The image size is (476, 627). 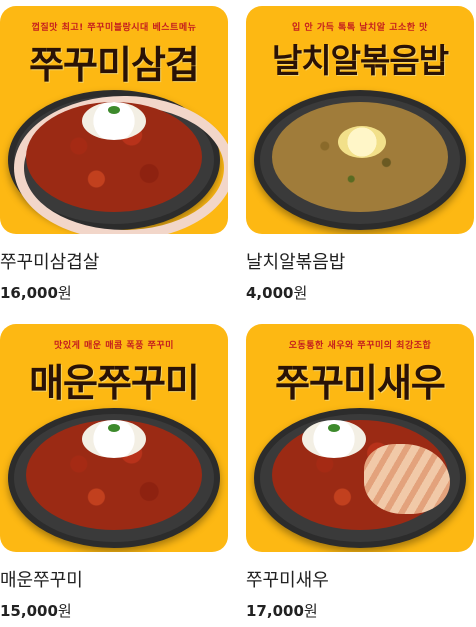 I want to click on menu-item-name: 날치알볶음밥, so click(x=296, y=262).